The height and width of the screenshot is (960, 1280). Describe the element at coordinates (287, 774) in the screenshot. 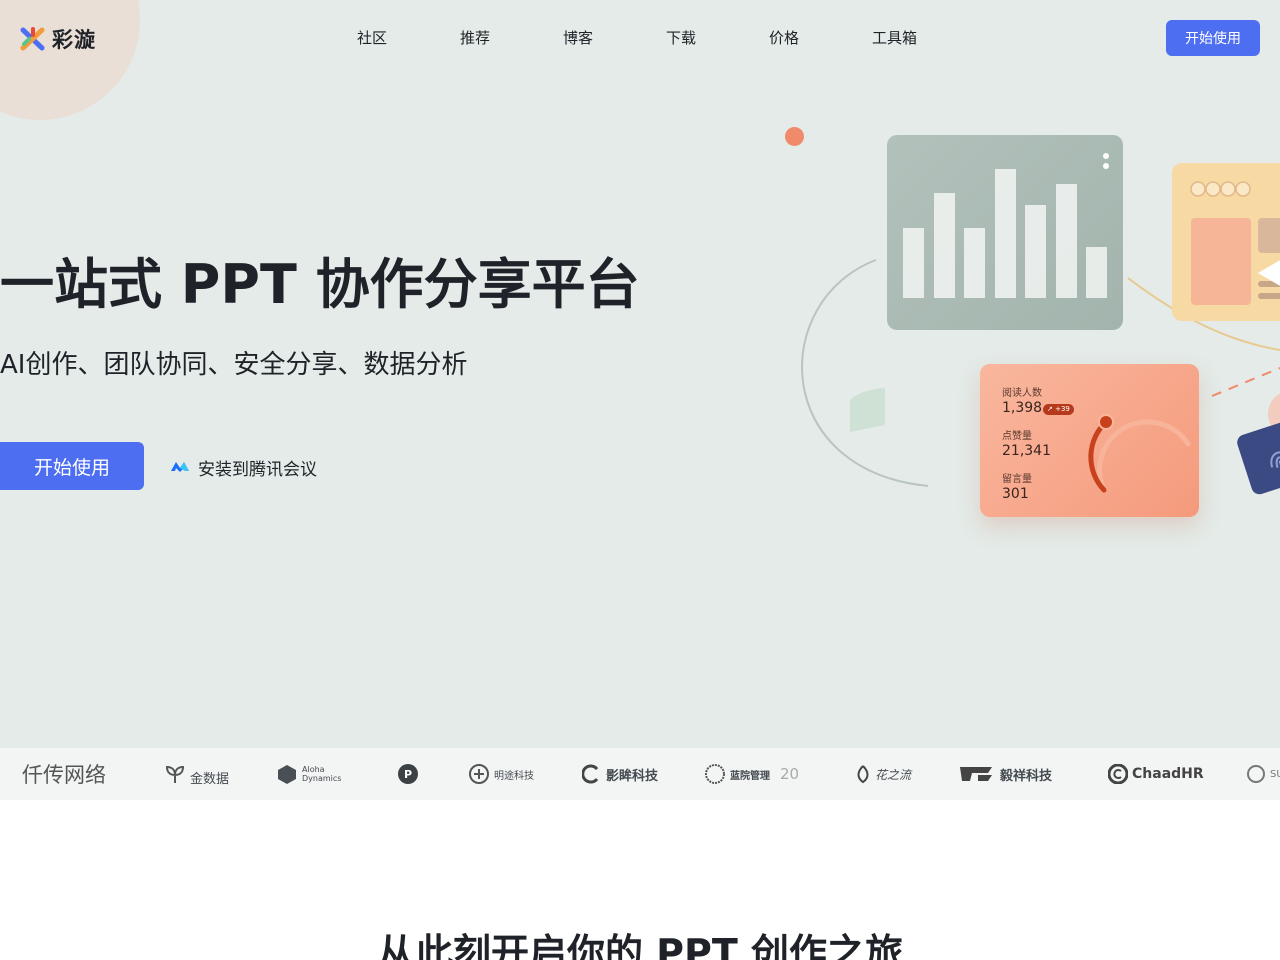

I see `aloha-icon` at that location.